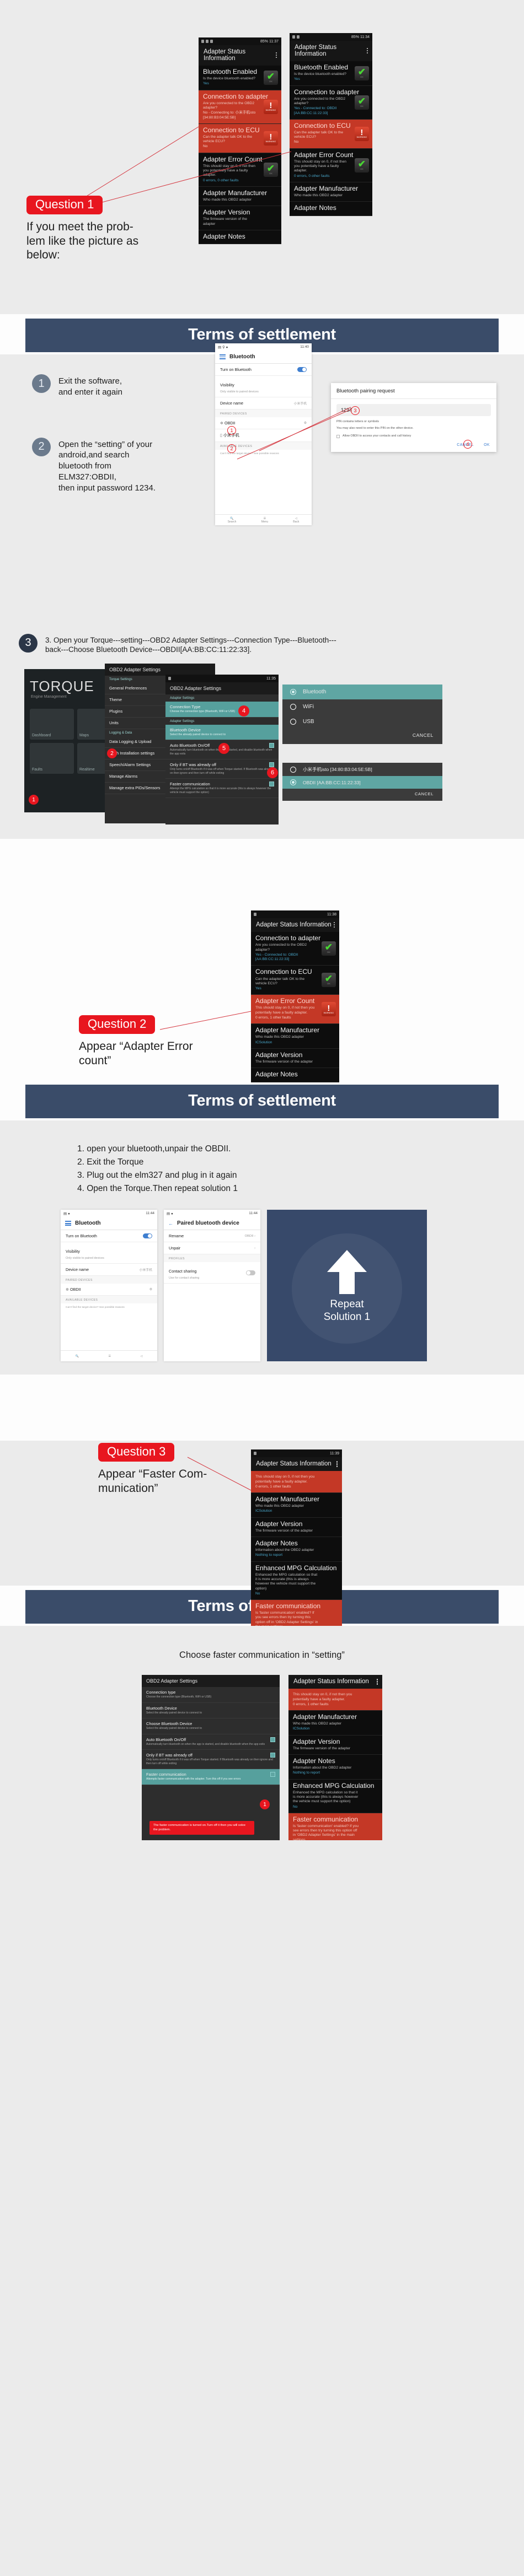 The width and height of the screenshot is (524, 2576). What do you see at coordinates (265, 520) in the screenshot?
I see `nav-menu: ☰ Menu` at bounding box center [265, 520].